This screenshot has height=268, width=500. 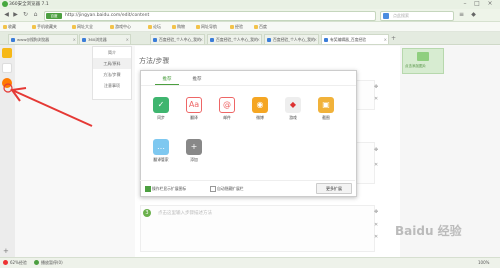 I want to click on extension-icon, so click(x=7, y=83).